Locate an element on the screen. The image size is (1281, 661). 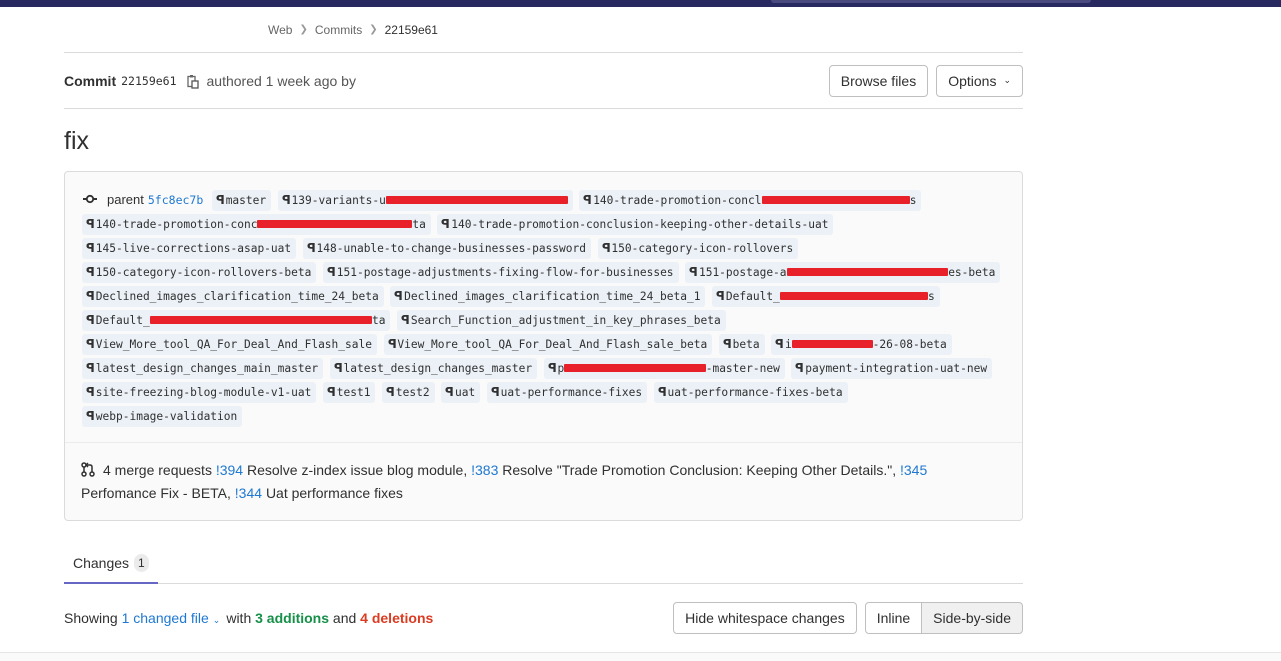
merge-request-link: !383 is located at coordinates (484, 470).